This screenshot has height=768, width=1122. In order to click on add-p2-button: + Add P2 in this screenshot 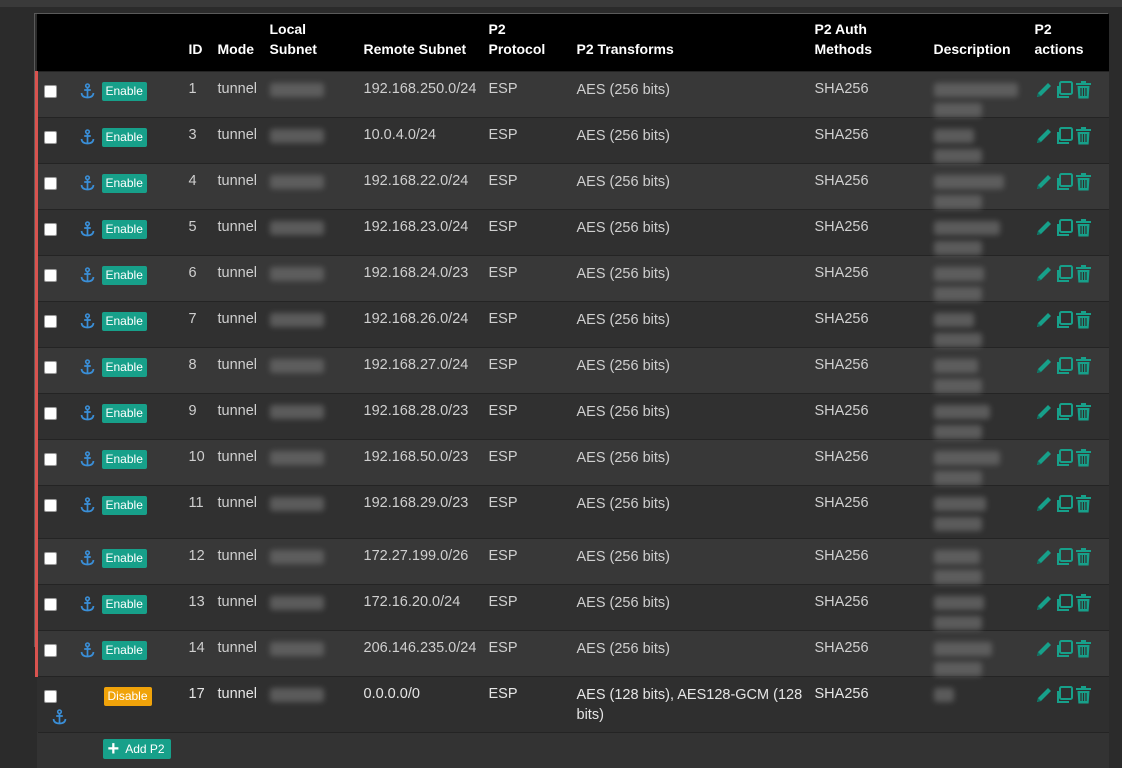, I will do `click(136, 748)`.